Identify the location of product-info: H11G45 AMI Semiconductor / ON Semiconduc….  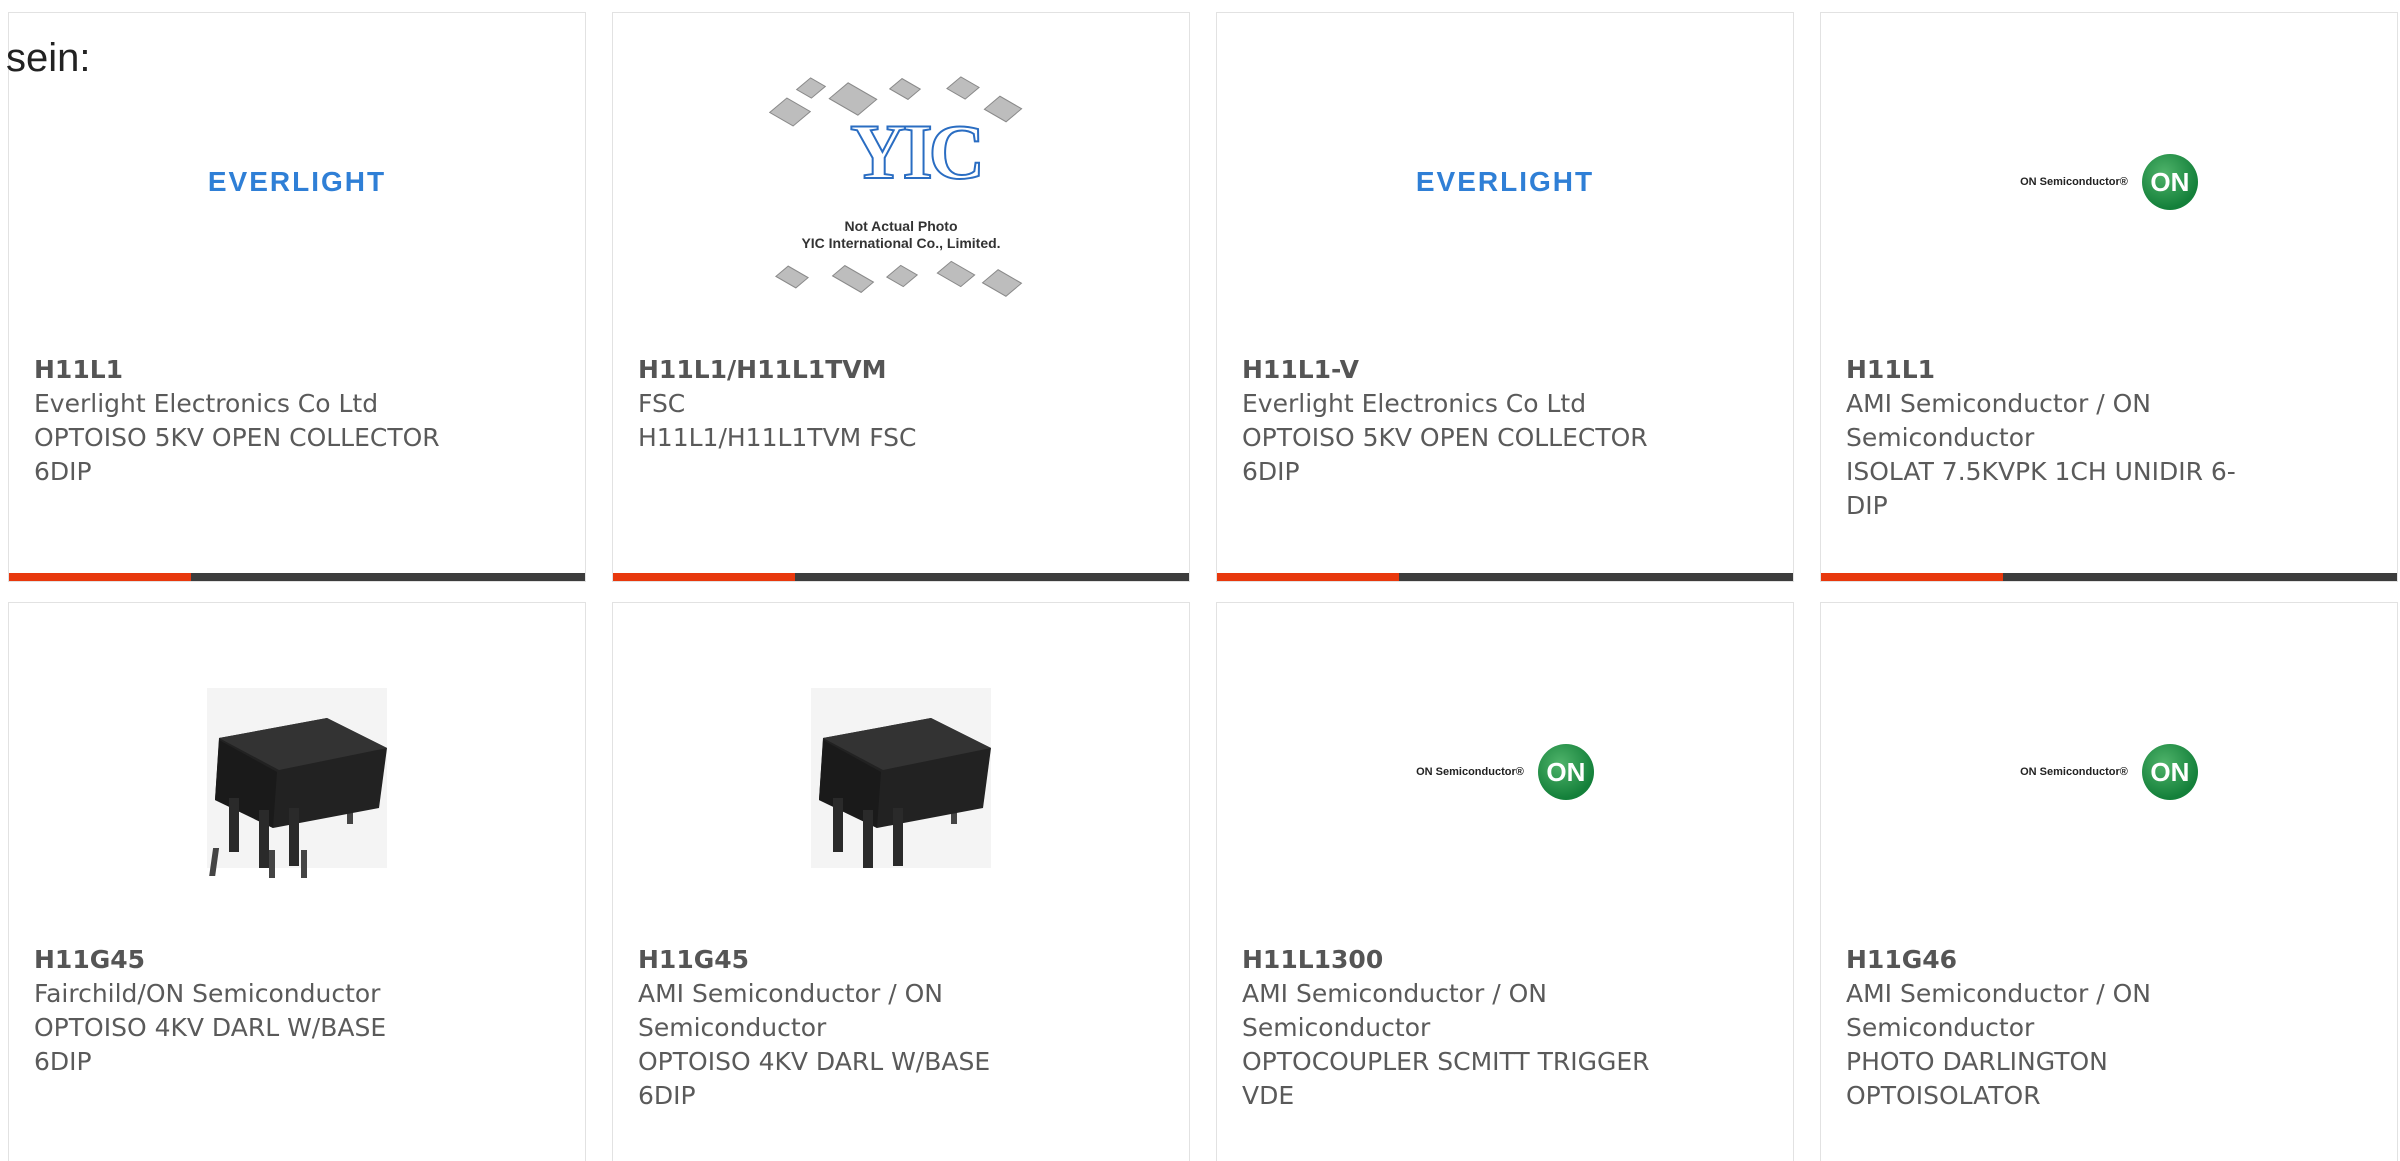
(858, 1028).